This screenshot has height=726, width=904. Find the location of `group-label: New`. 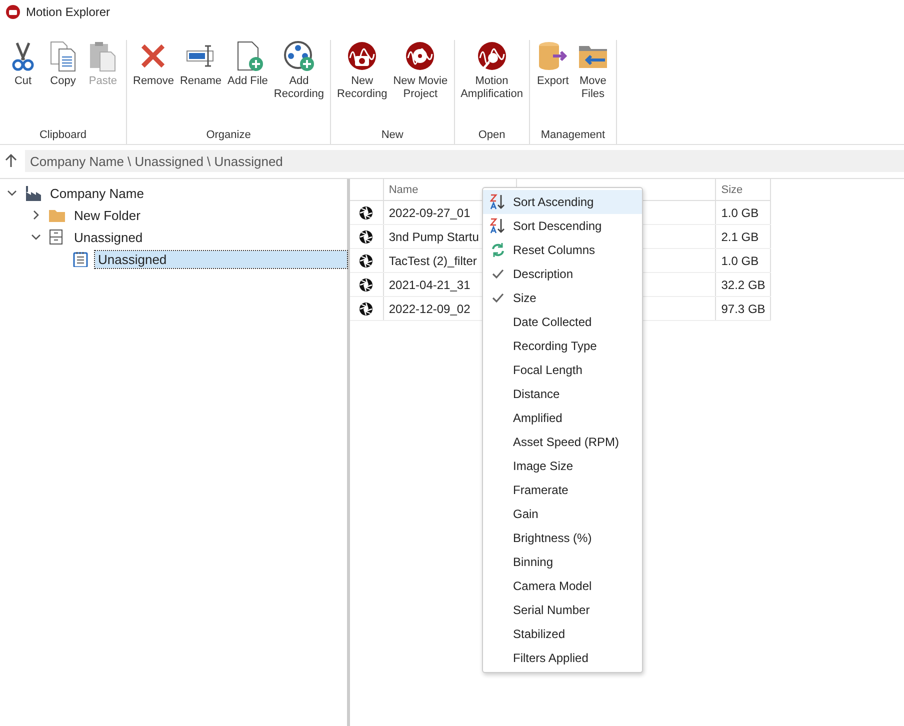

group-label: New is located at coordinates (392, 136).